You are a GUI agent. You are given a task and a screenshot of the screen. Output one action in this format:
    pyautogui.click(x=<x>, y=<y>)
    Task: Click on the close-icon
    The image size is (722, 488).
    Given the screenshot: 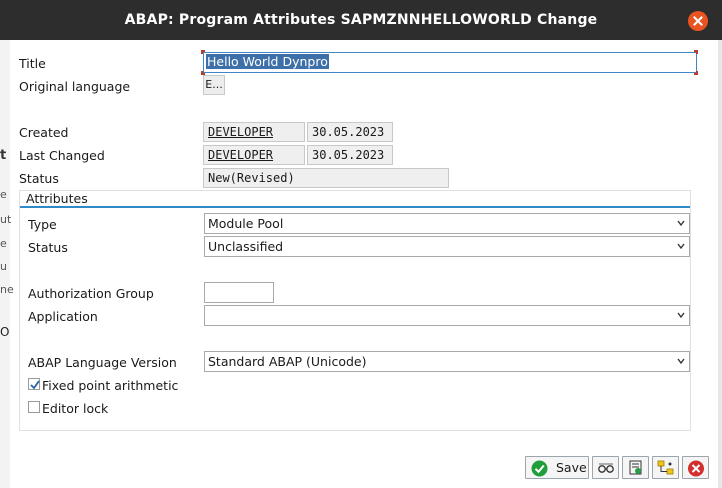 What is the action you would take?
    pyautogui.click(x=698, y=21)
    